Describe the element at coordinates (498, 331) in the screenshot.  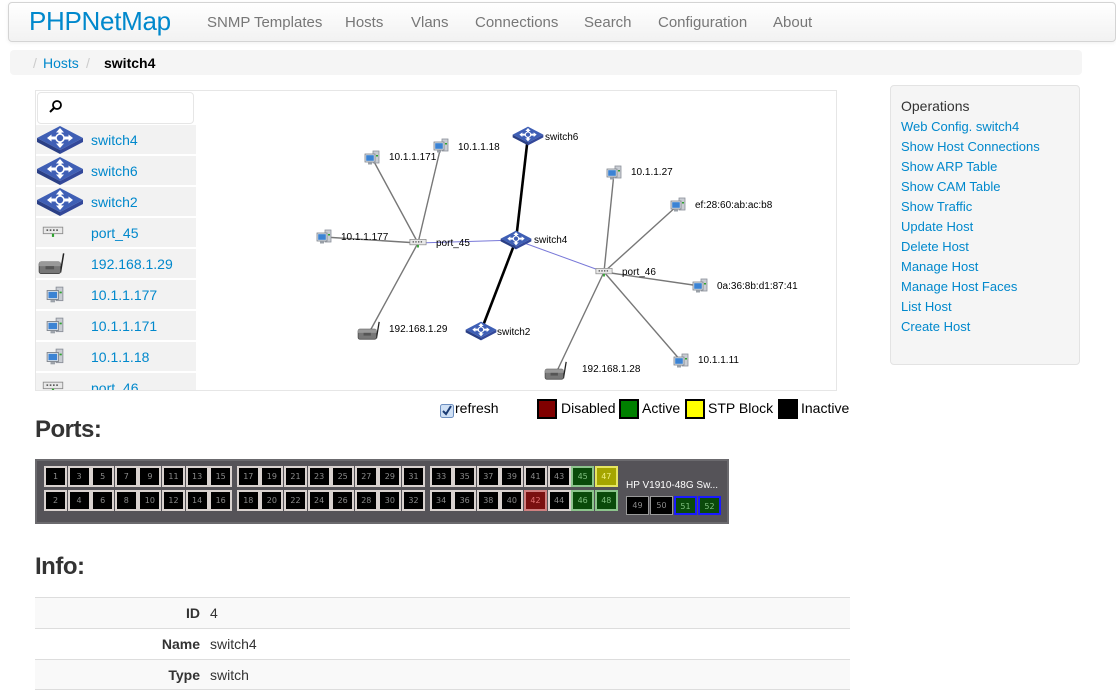
I see `graph-node-switch: switch2` at that location.